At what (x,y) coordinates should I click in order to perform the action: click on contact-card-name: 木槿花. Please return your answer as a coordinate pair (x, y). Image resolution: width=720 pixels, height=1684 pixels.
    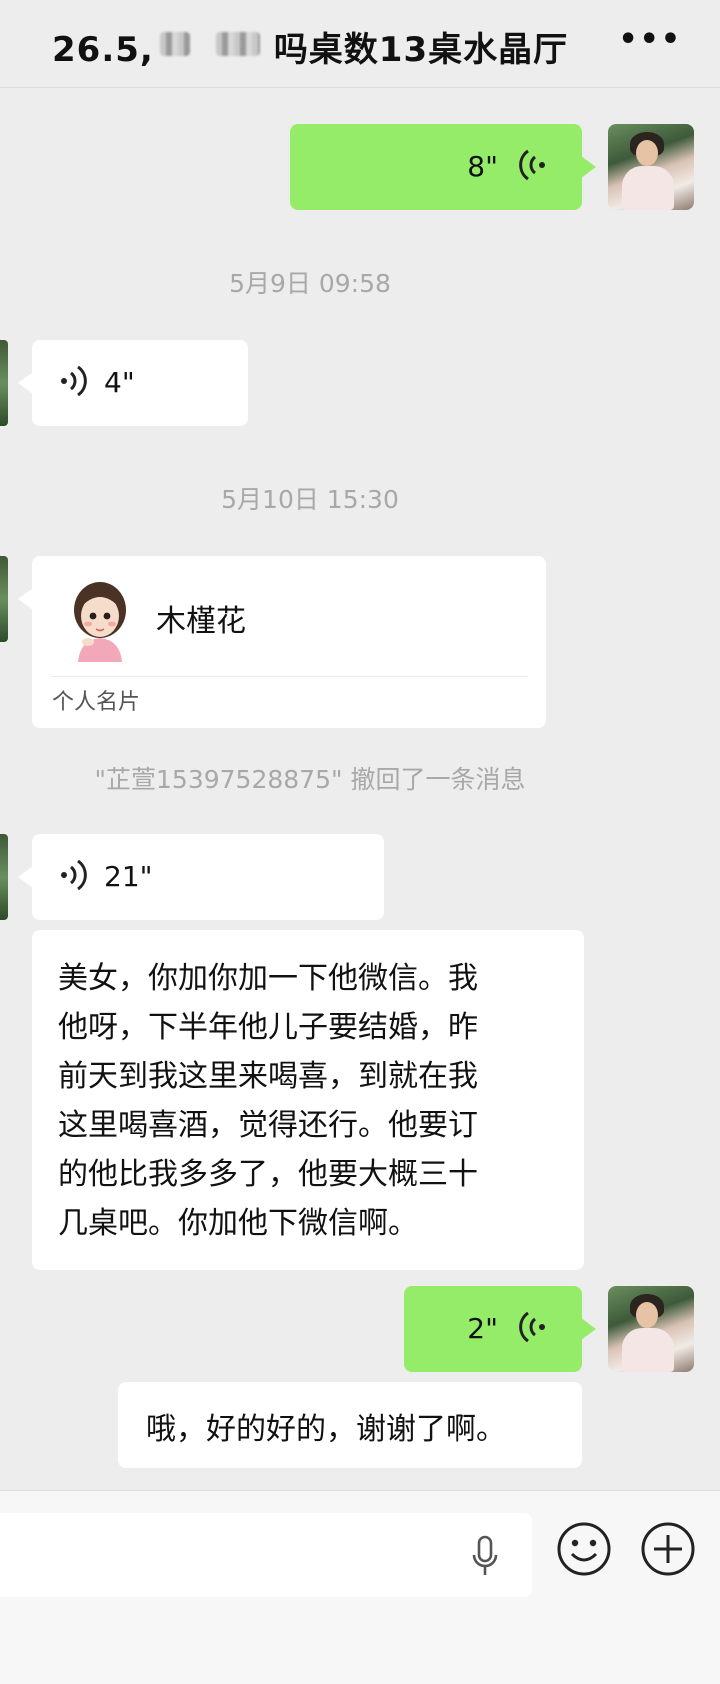
    Looking at the image, I should click on (201, 621).